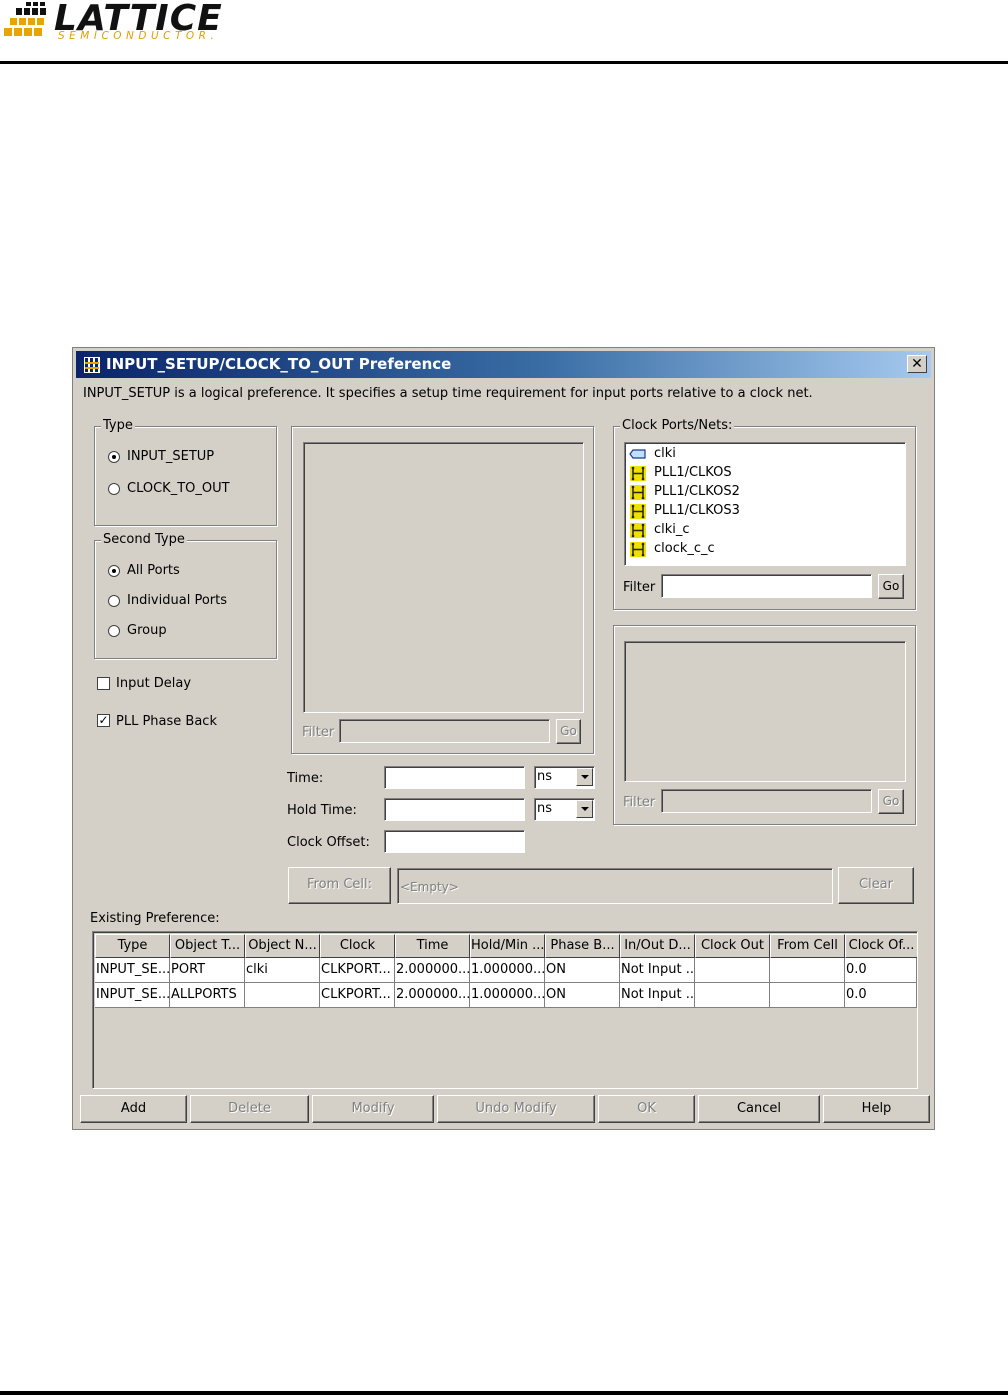 The width and height of the screenshot is (1008, 1396). I want to click on add-button: Add, so click(133, 1109).